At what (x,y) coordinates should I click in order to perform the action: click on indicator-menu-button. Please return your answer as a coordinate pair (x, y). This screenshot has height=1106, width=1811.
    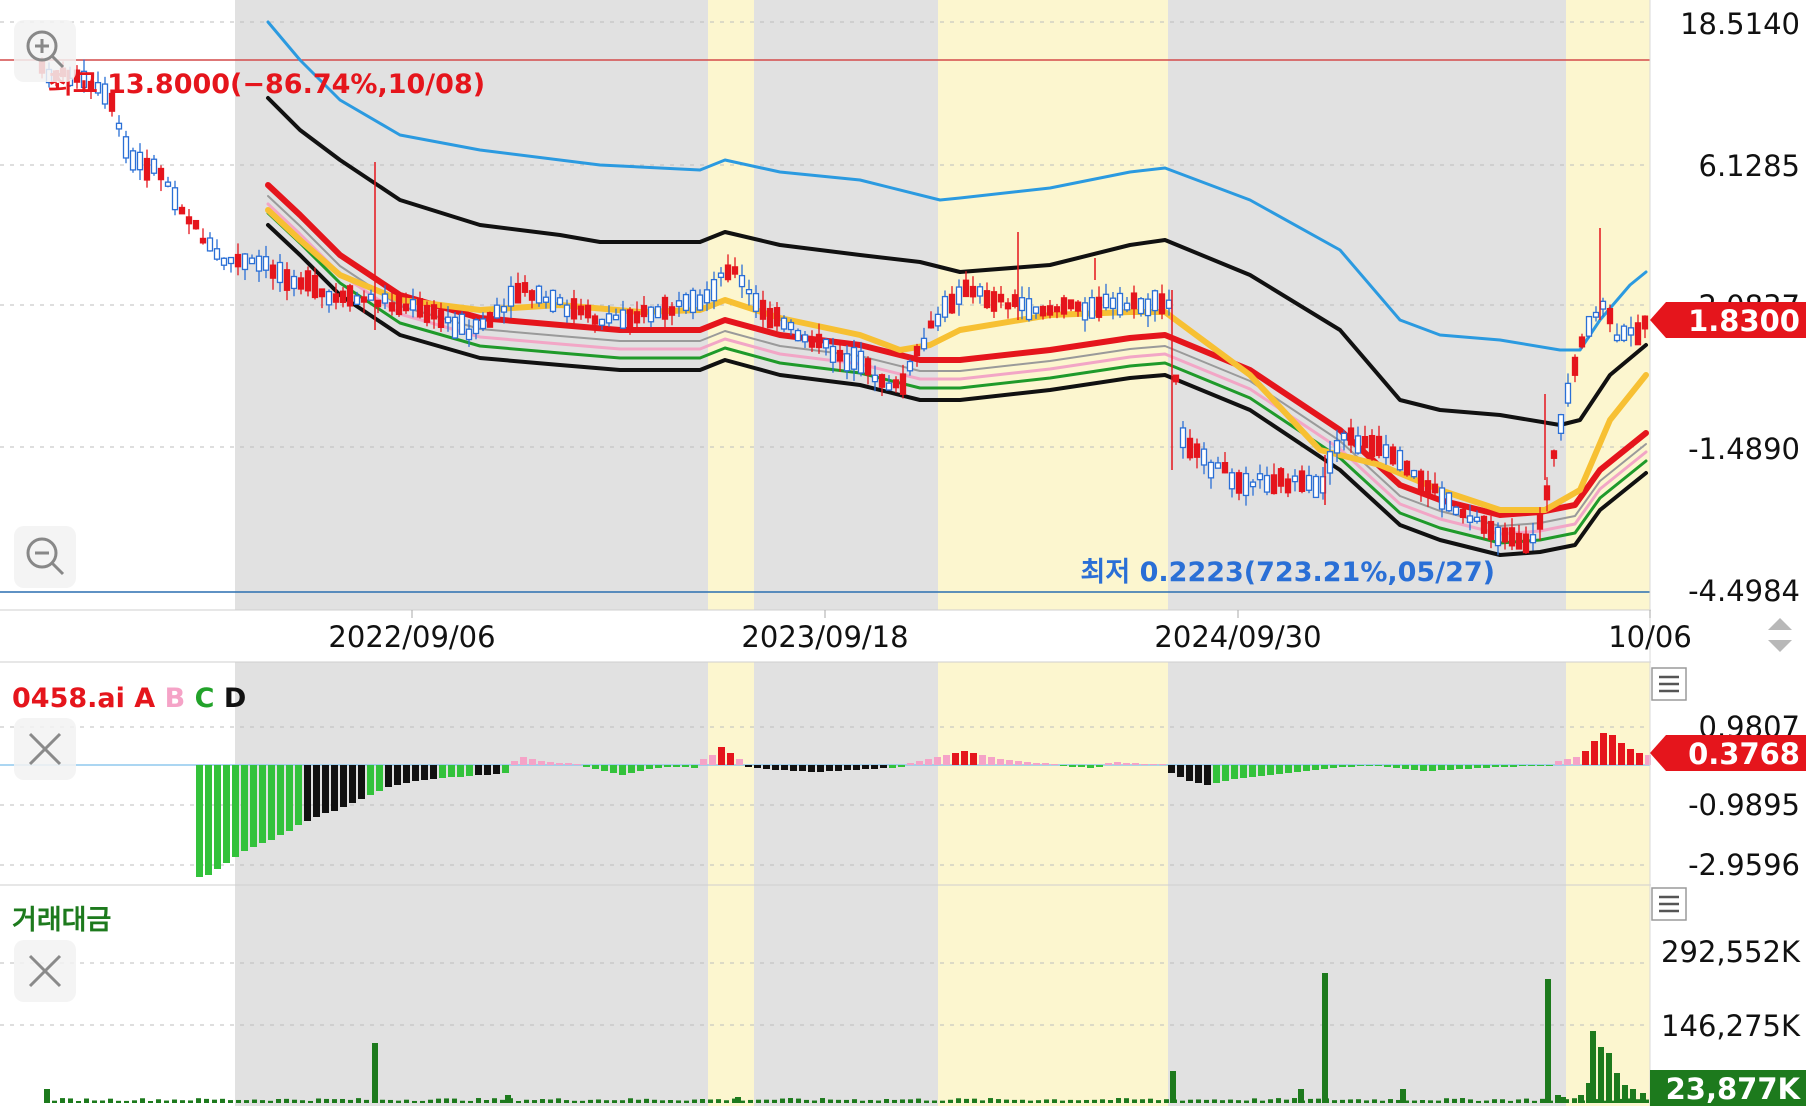
    Looking at the image, I should click on (1669, 684).